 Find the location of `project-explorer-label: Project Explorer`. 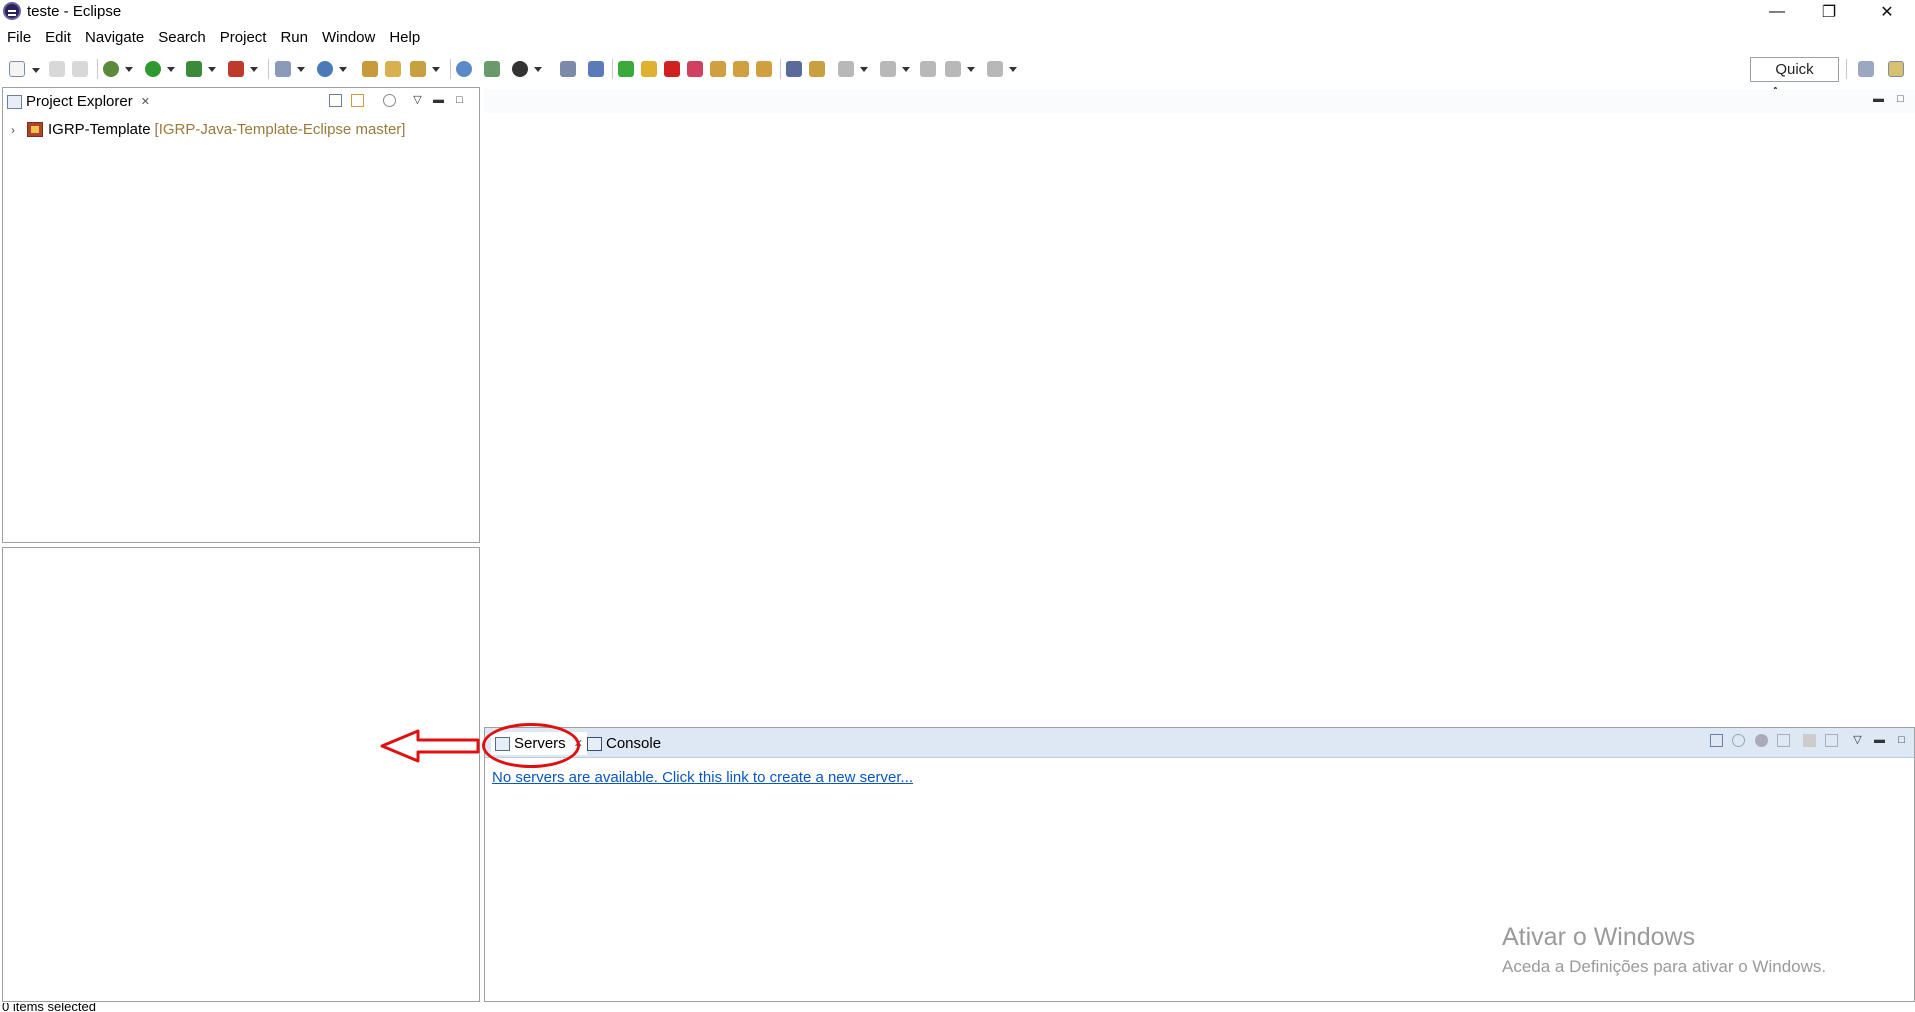

project-explorer-label: Project Explorer is located at coordinates (79, 101).